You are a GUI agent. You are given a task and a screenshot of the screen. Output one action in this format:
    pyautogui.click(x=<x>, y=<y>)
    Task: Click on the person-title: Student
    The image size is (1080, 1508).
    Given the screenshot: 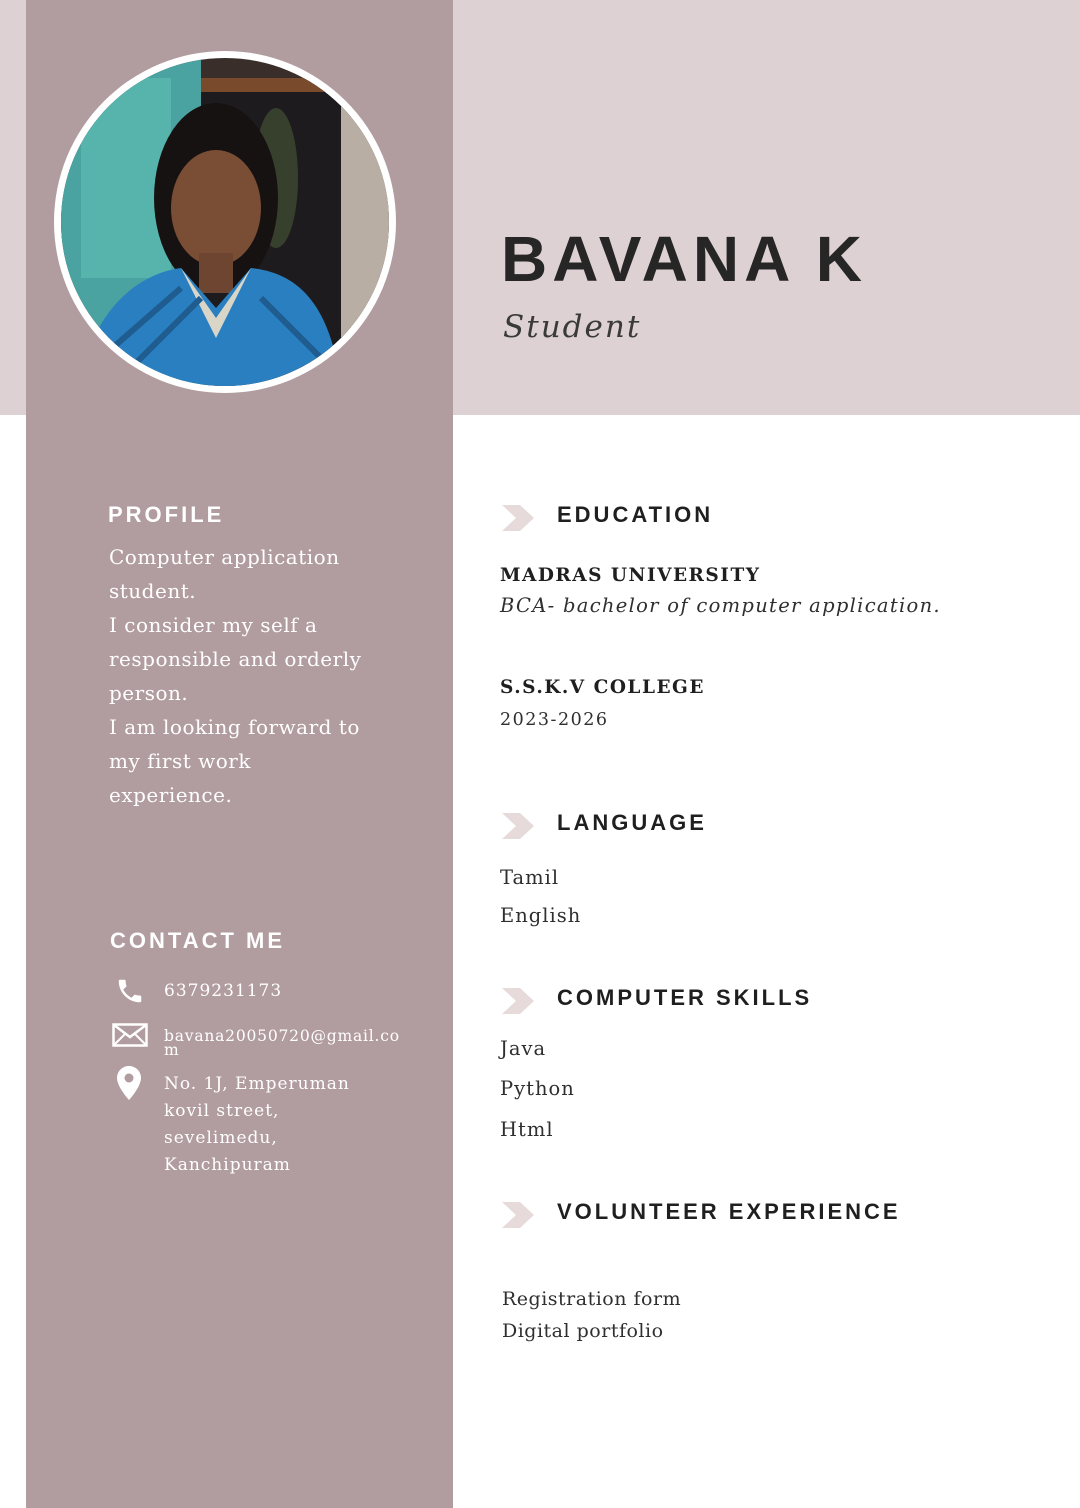 What is the action you would take?
    pyautogui.click(x=572, y=327)
    